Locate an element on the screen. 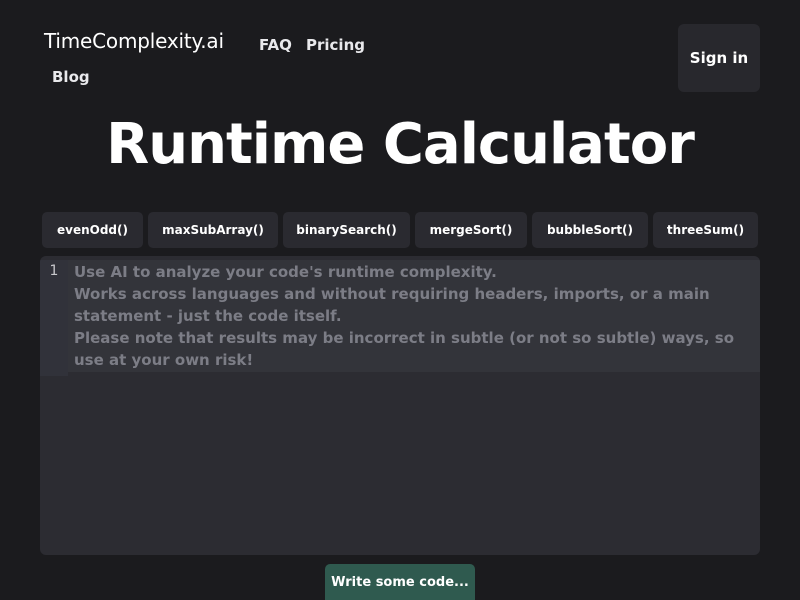  example-maxsubarray-button: maxSubArray() is located at coordinates (213, 230).